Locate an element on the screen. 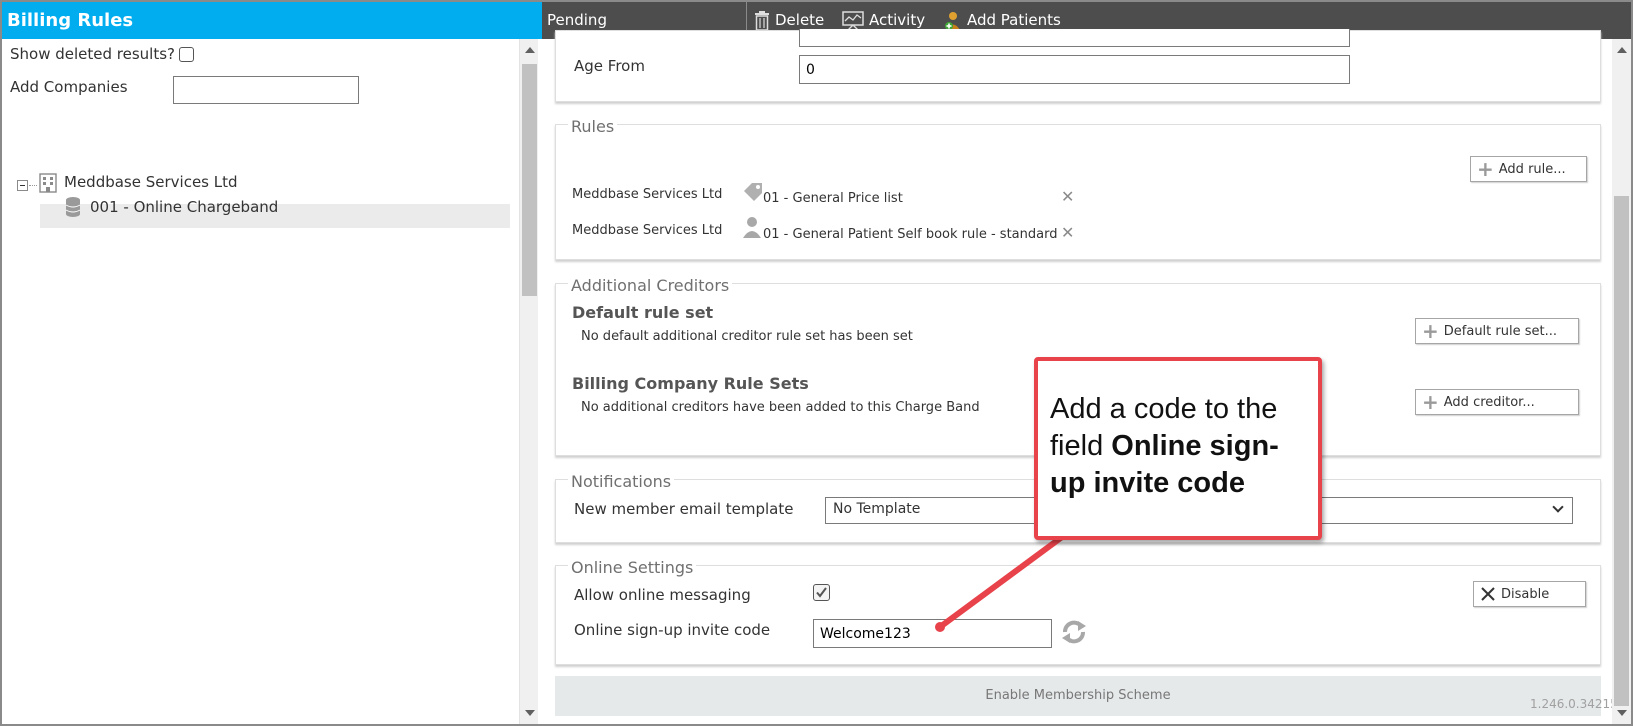 This screenshot has width=1633, height=726. allow-online-messaging-label: Allow online messaging is located at coordinates (662, 595).